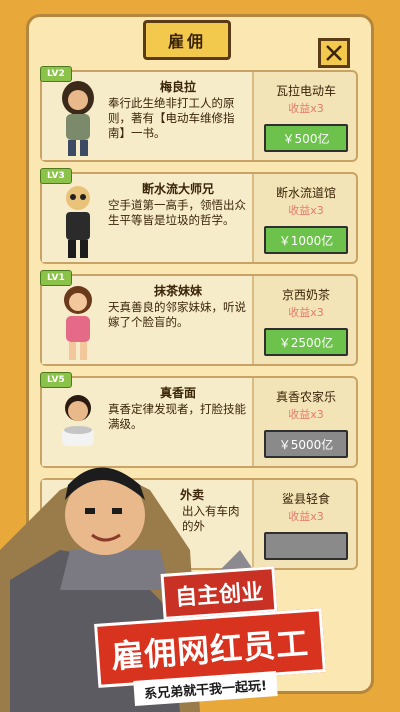 The height and width of the screenshot is (712, 400). What do you see at coordinates (306, 342) in the screenshot?
I see `hire-button: ￥2500亿` at bounding box center [306, 342].